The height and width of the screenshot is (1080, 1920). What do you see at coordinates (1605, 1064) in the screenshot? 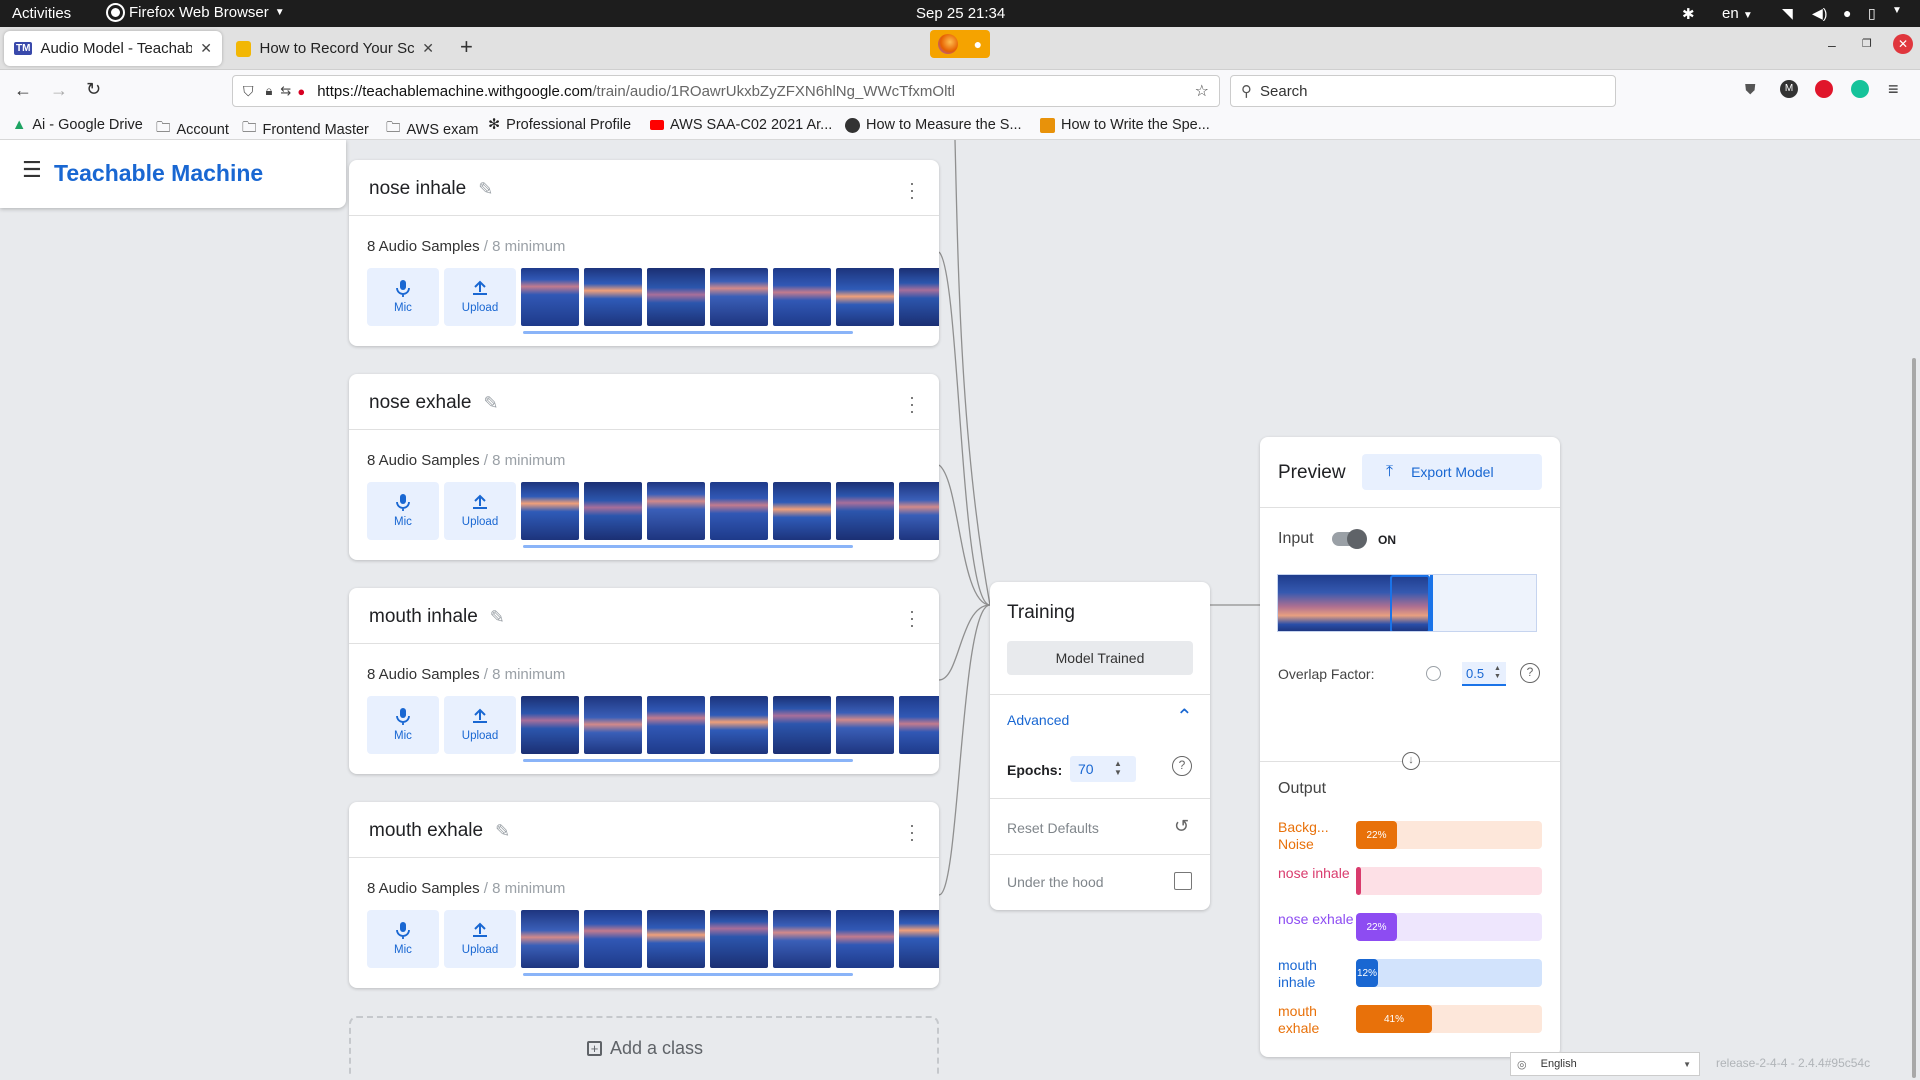
I see `language-select: ◎ English ▼` at bounding box center [1605, 1064].